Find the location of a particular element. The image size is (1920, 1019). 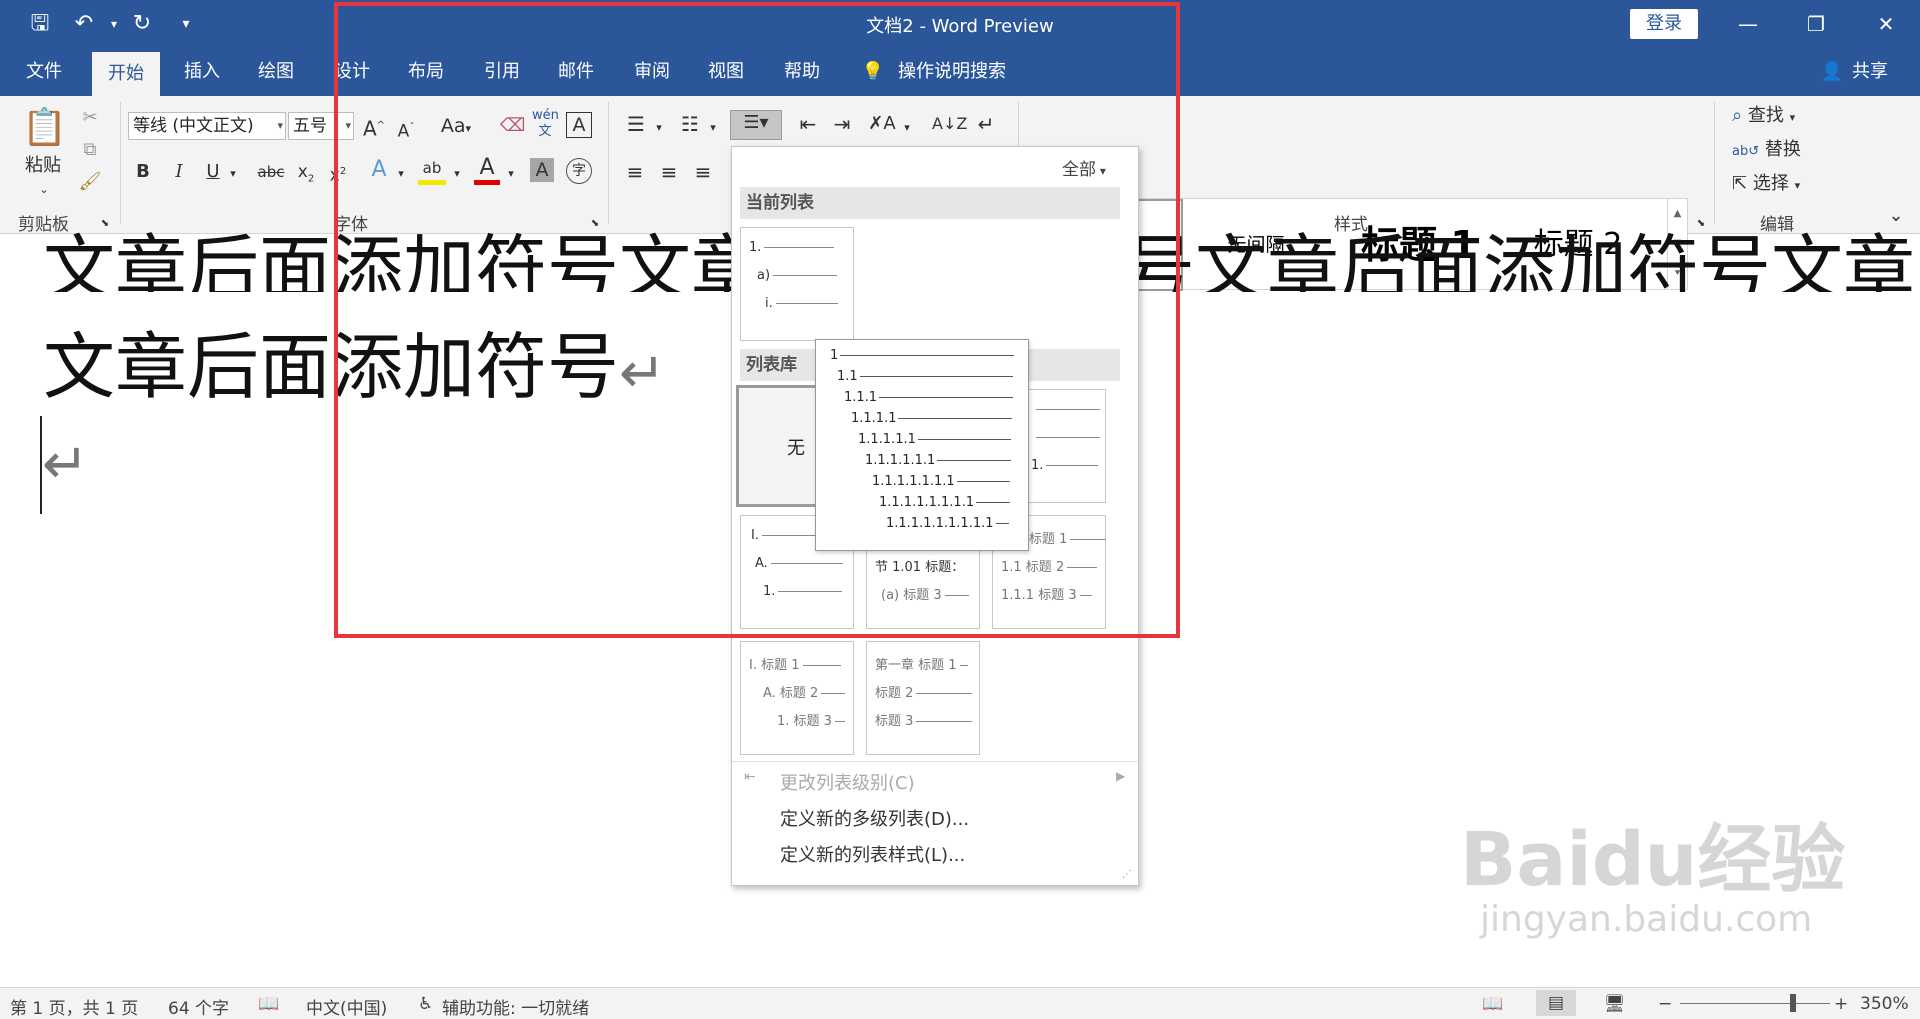

replace-button: ab↺ 替换 is located at coordinates (1787, 151).